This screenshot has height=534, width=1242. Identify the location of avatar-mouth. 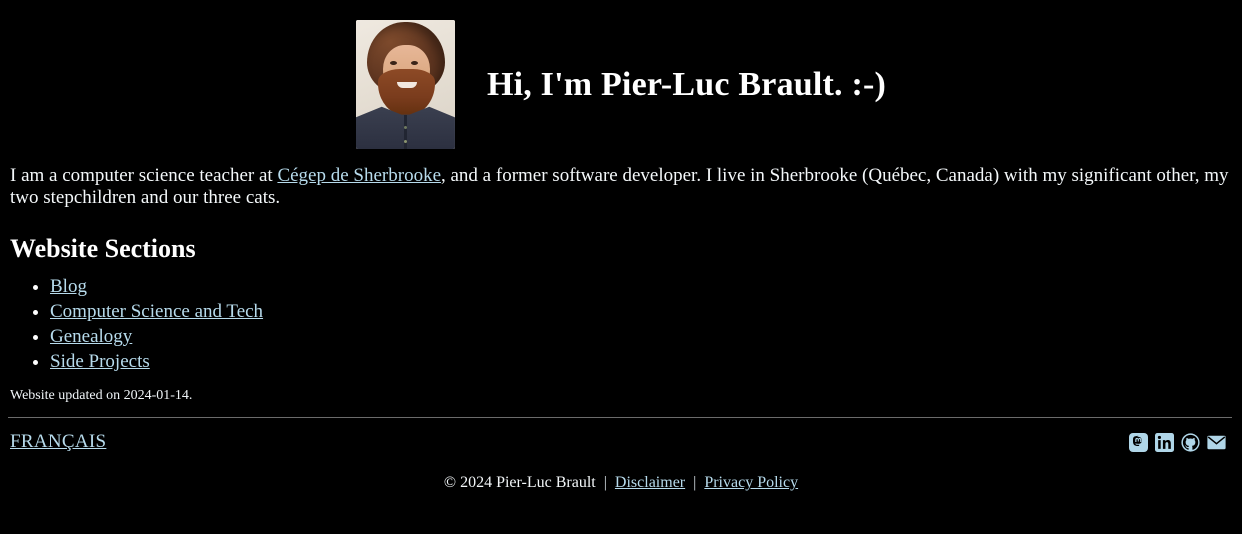
(406, 85).